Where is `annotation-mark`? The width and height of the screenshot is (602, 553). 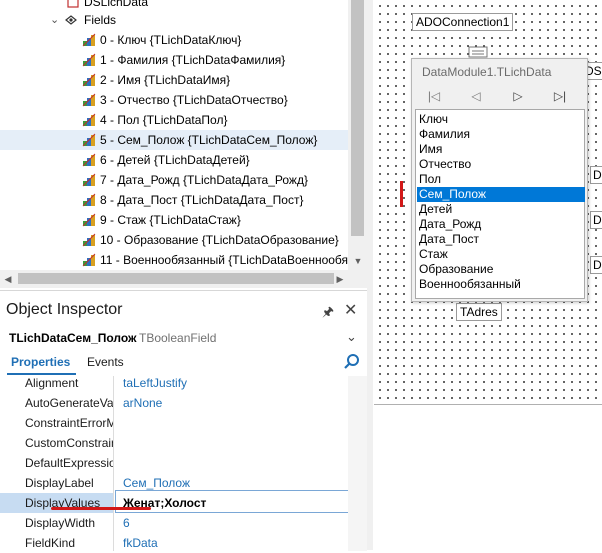
annotation-mark is located at coordinates (401, 194).